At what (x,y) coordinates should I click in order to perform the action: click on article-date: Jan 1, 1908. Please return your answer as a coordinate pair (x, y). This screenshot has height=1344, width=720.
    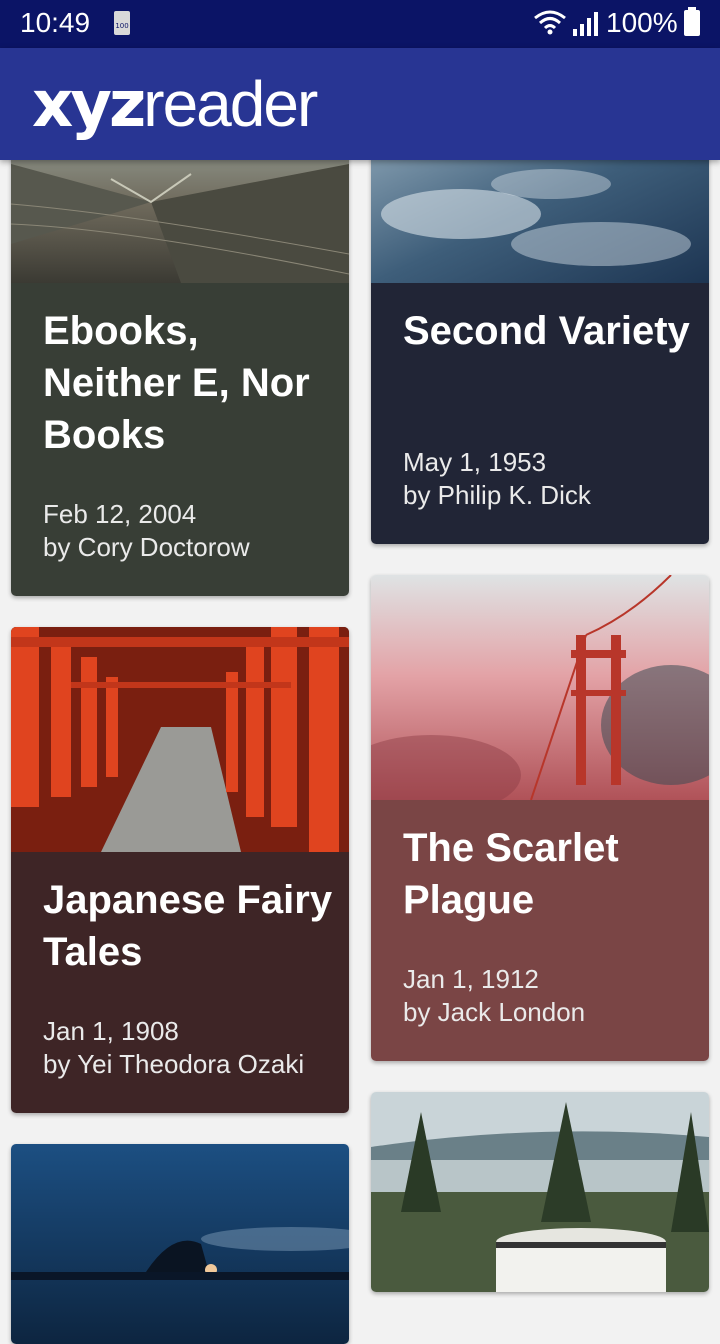
    Looking at the image, I should click on (111, 1031).